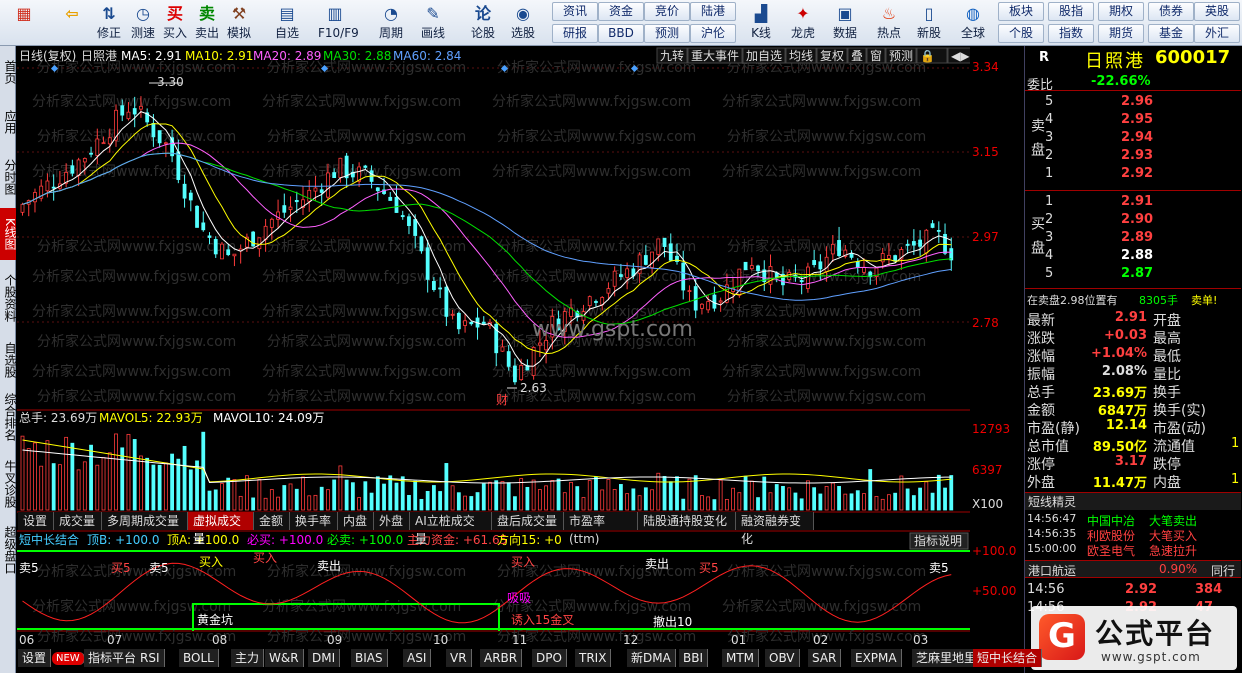 This screenshot has width=1242, height=673. I want to click on indicator-tab-2: 指标平台, so click(113, 658).